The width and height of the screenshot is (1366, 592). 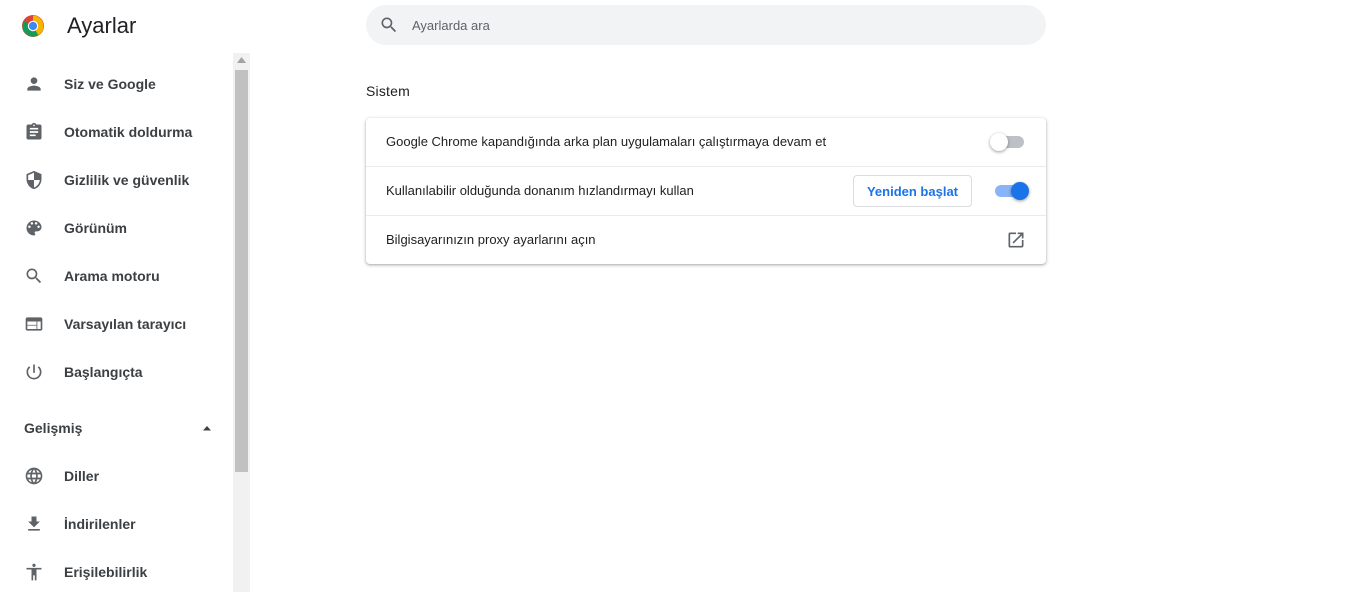 What do you see at coordinates (34, 324) in the screenshot?
I see `browser-icon` at bounding box center [34, 324].